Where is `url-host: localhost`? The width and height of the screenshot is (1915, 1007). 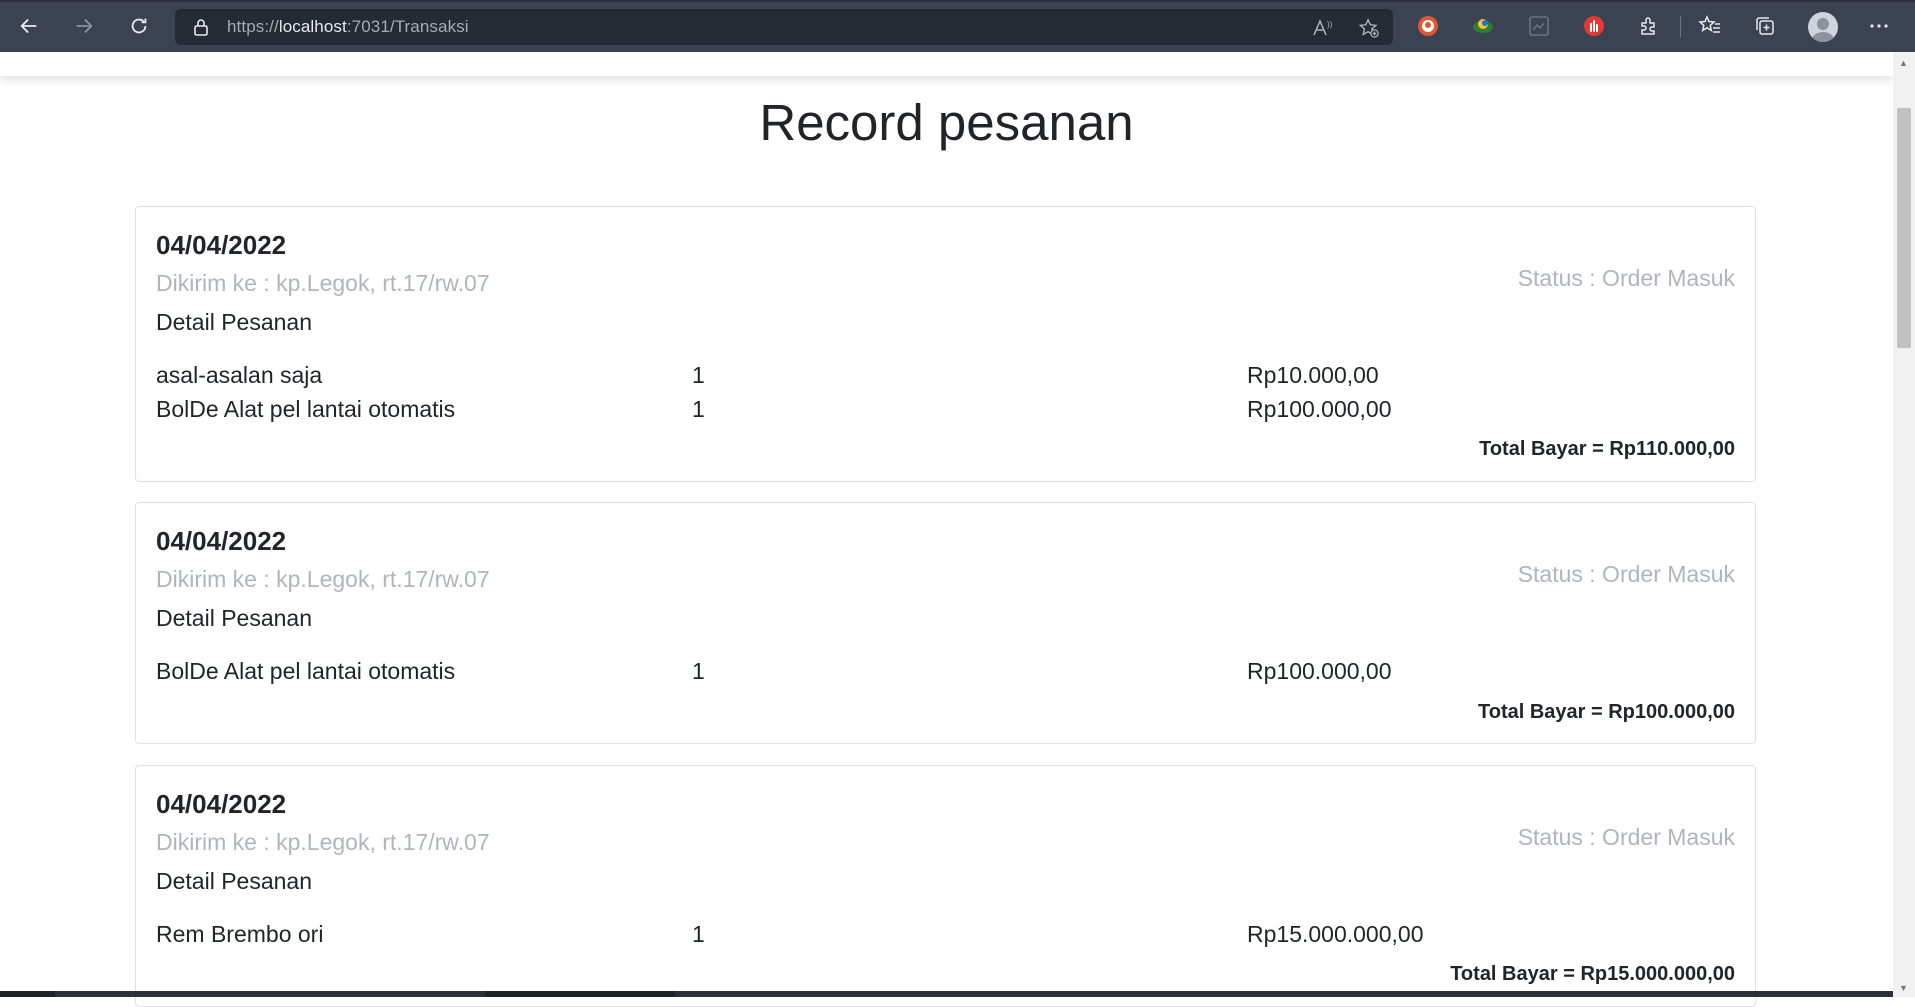 url-host: localhost is located at coordinates (312, 26).